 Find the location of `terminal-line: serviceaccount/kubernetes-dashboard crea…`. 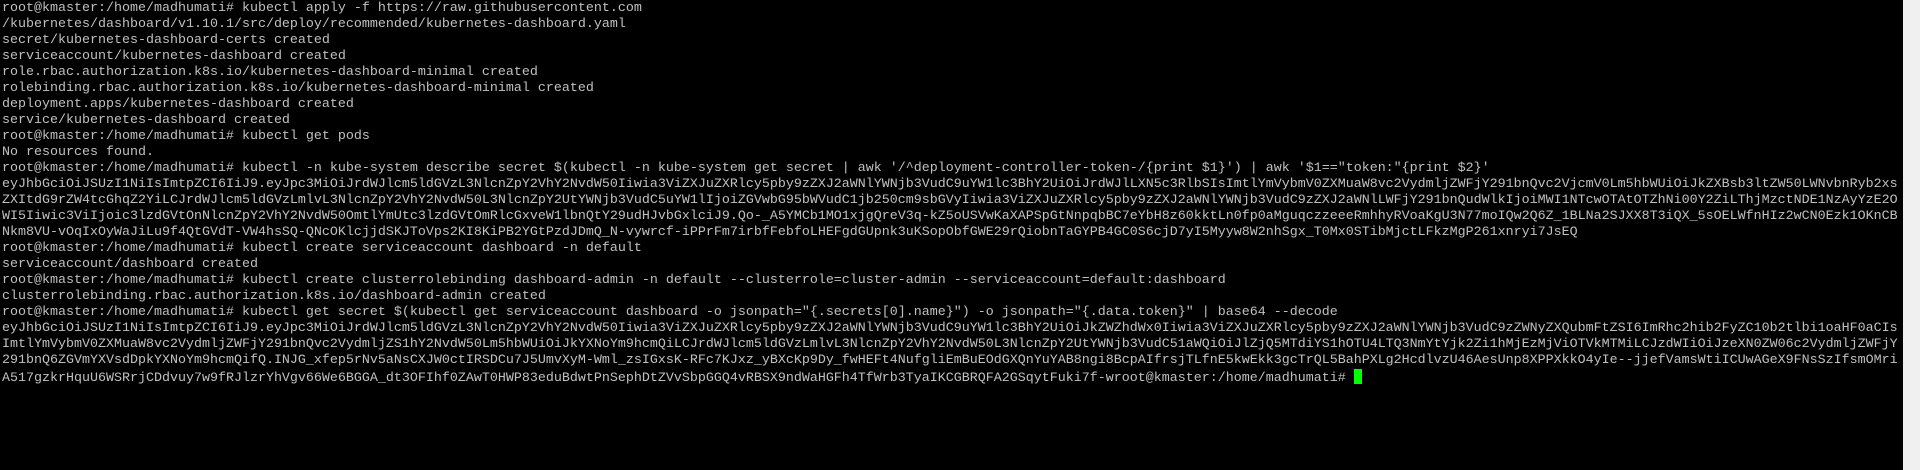

terminal-line: serviceaccount/kubernetes-dashboard crea… is located at coordinates (174, 56).